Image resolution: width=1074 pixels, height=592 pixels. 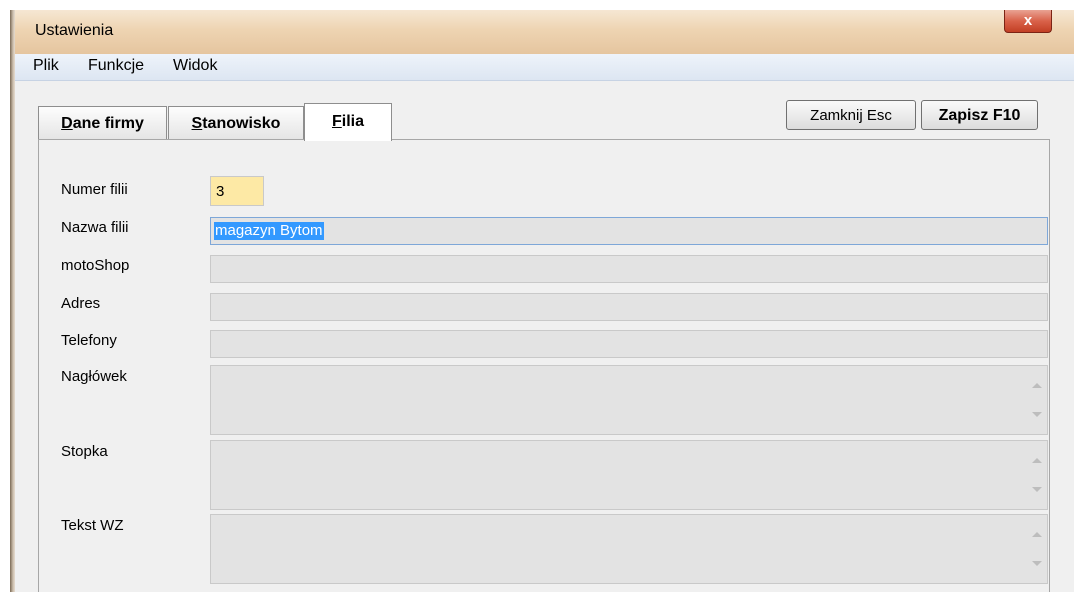 I want to click on close-button: Zamknij Esc, so click(x=851, y=115).